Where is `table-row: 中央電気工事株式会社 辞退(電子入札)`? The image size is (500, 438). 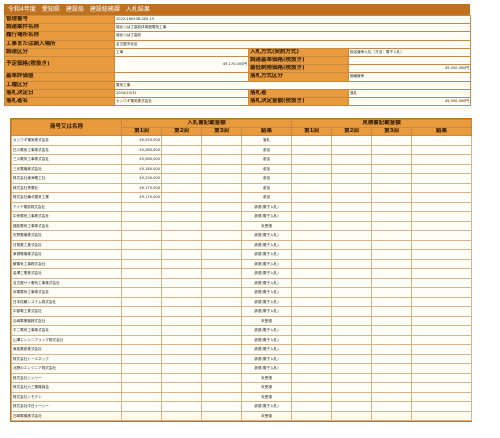 table-row: 中央電気工事株式会社 辞退(電子入札) is located at coordinates (242, 216).